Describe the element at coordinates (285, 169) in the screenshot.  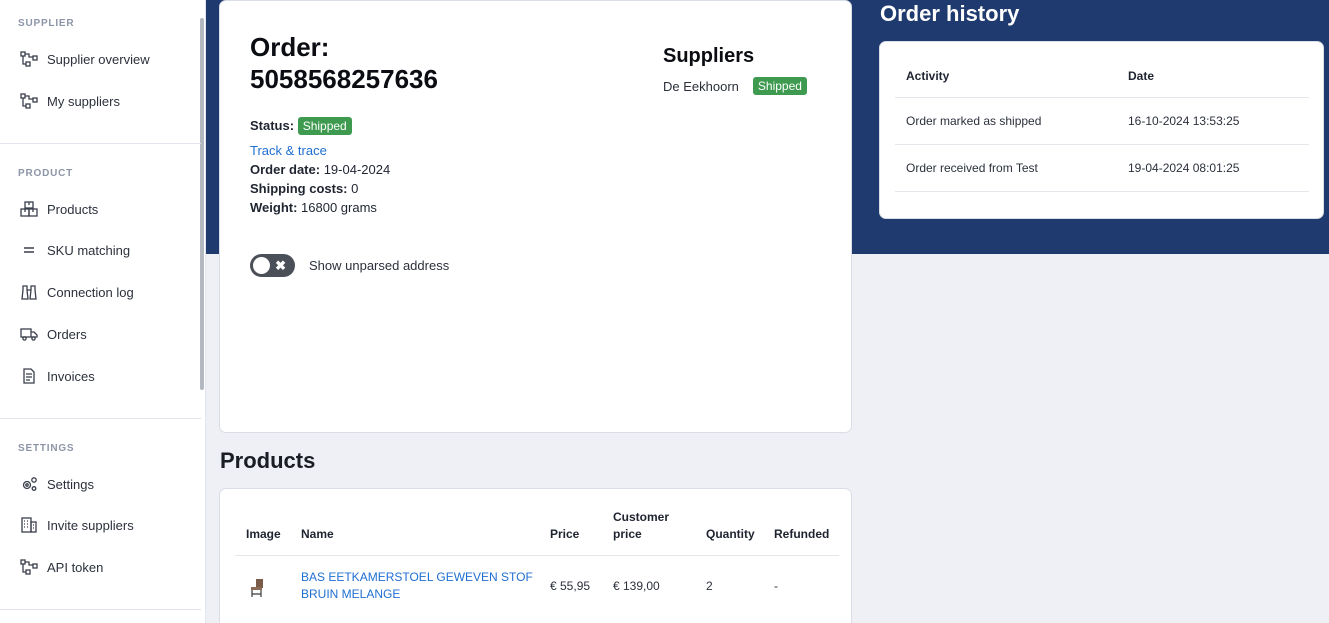
I see `order-date-label: Order date:` at that location.